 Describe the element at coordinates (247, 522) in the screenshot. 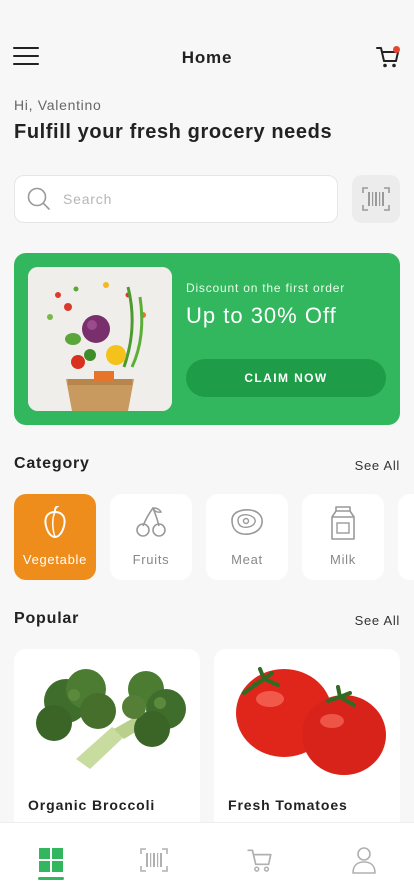

I see `steak-icon` at that location.